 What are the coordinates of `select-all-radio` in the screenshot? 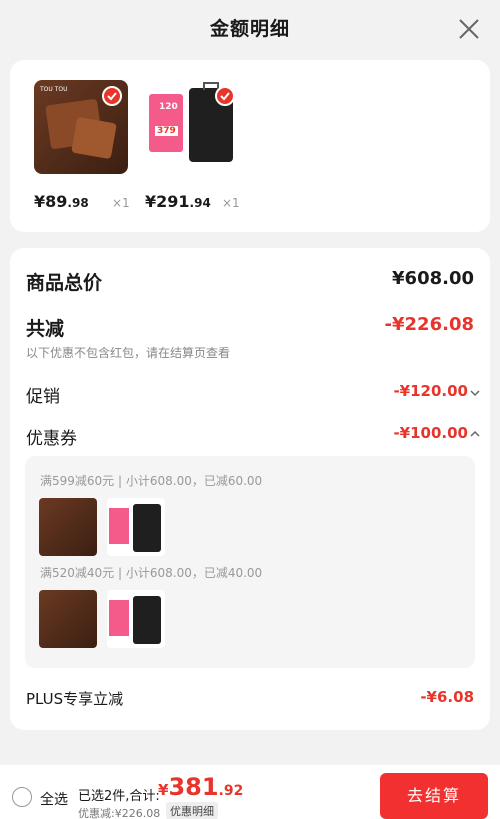 It's located at (22, 797).